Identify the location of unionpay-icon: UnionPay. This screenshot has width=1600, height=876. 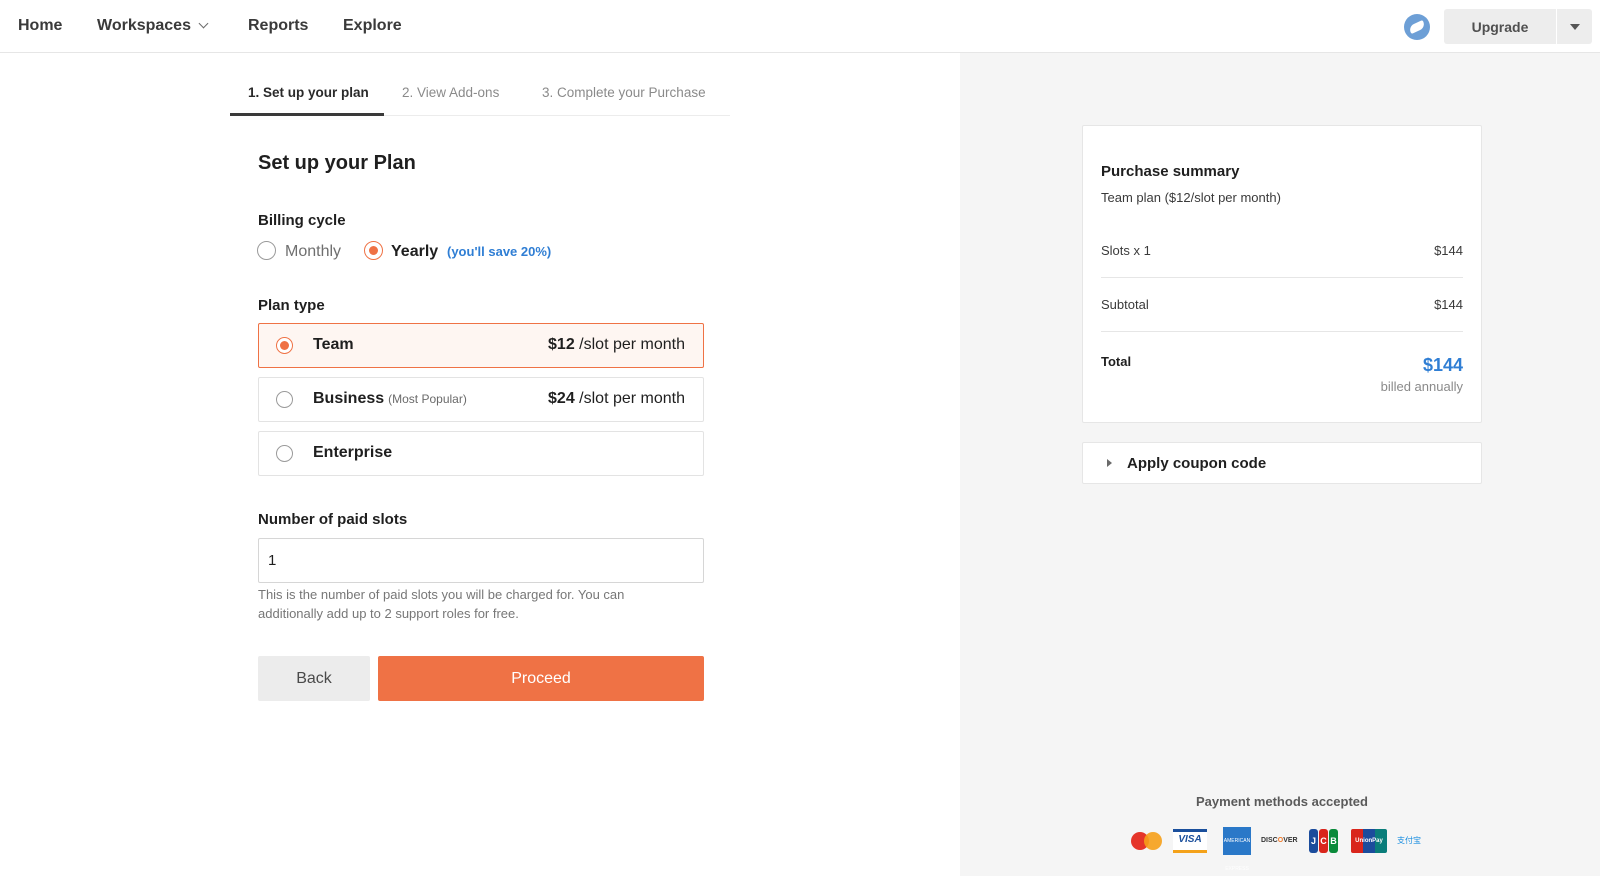
(1369, 841).